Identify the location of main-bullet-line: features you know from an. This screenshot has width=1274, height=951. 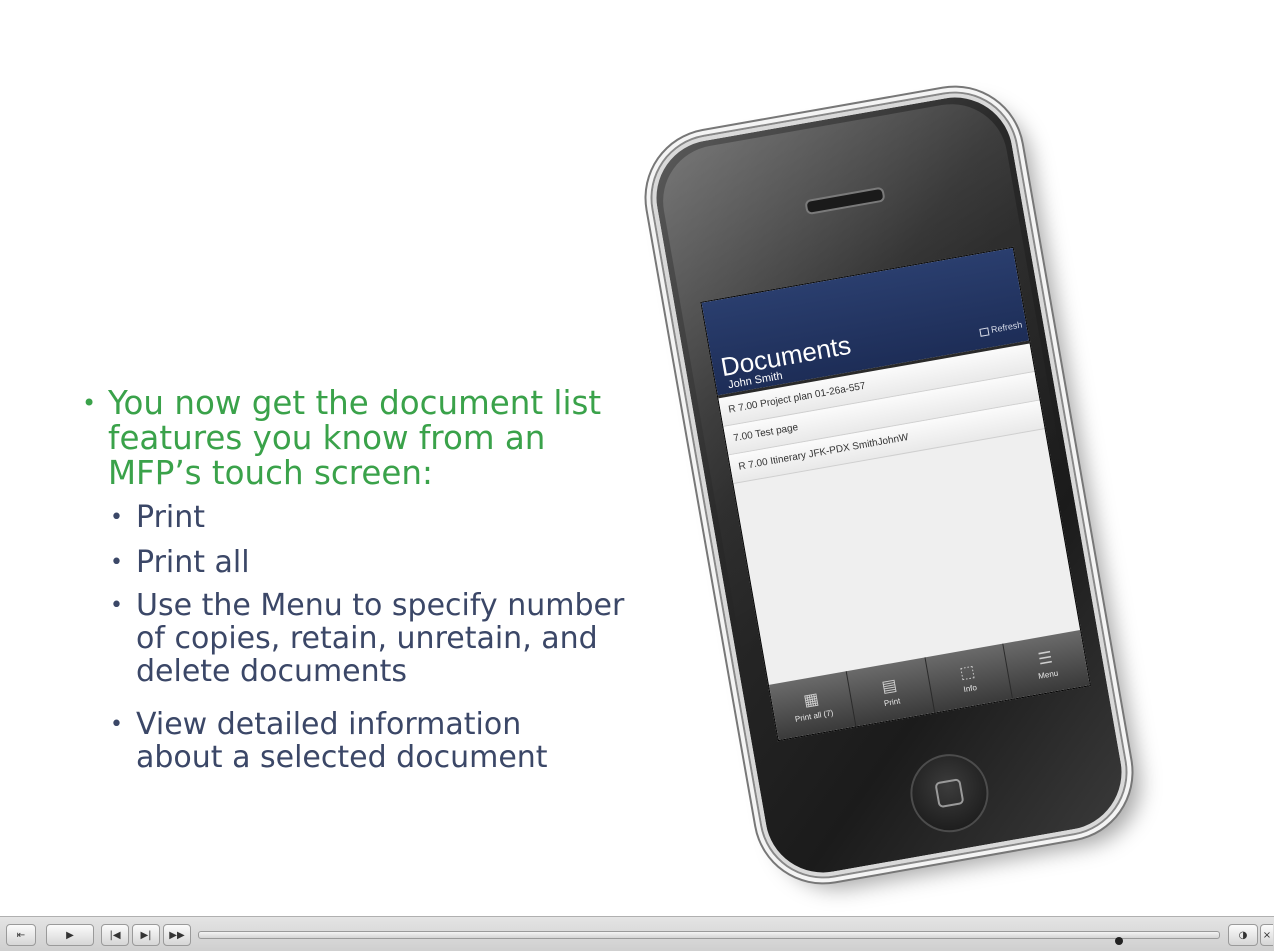
(327, 438).